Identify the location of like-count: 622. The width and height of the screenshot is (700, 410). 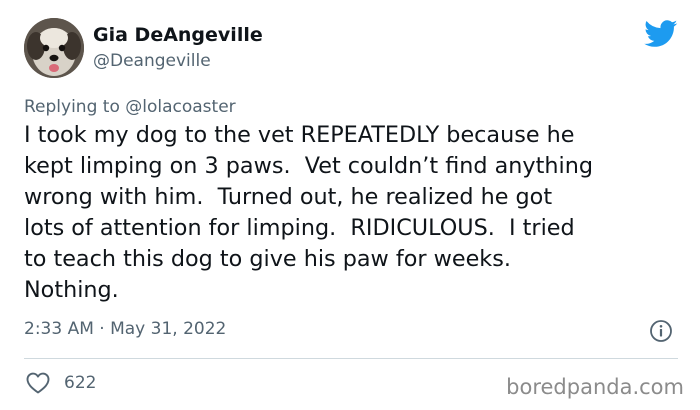
(80, 383).